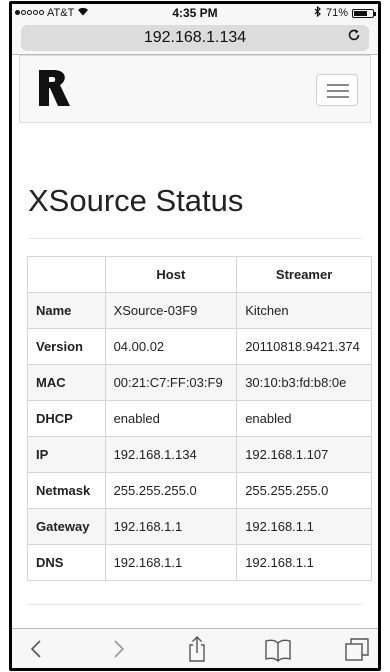 This screenshot has width=390, height=672. Describe the element at coordinates (66, 490) in the screenshot. I see `row-label: Netmask` at that location.